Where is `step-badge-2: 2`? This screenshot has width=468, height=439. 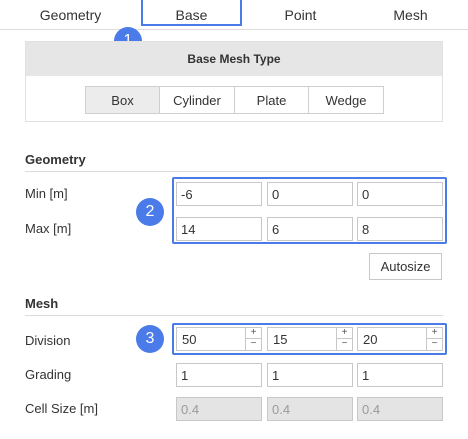
step-badge-2: 2 is located at coordinates (150, 212).